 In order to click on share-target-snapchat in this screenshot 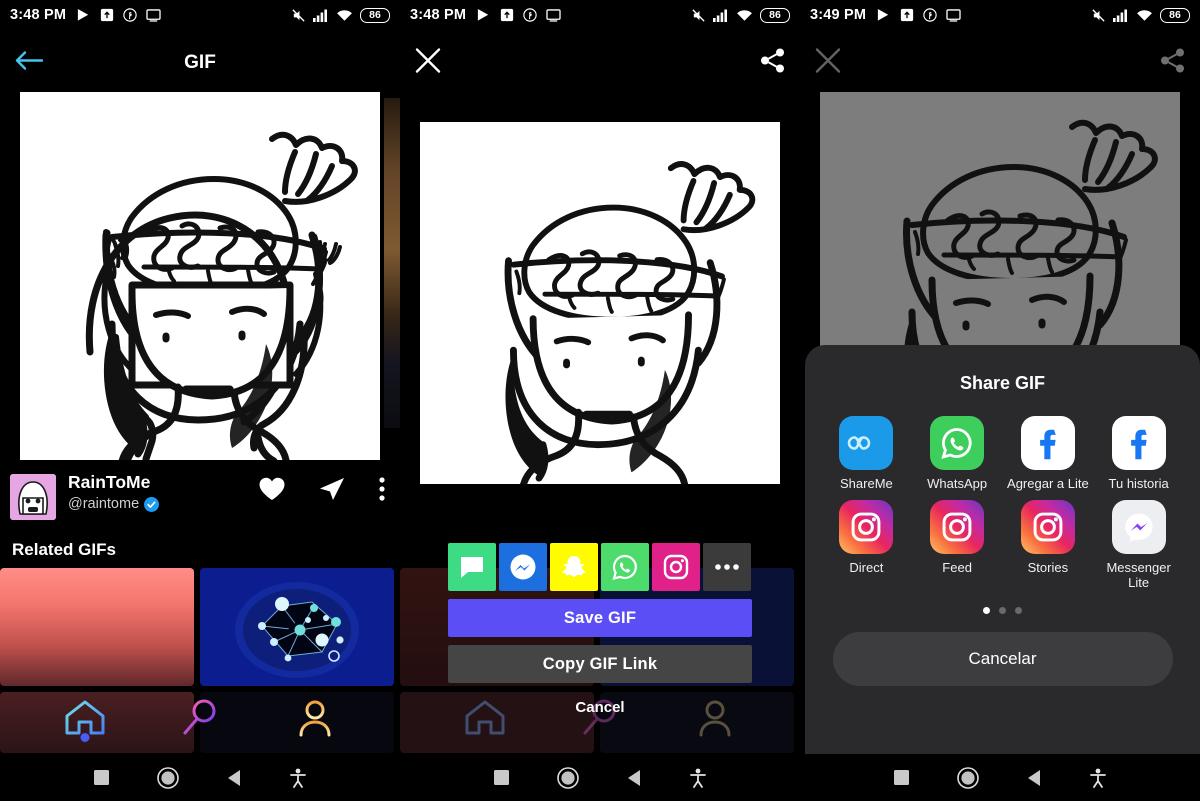, I will do `click(574, 567)`.